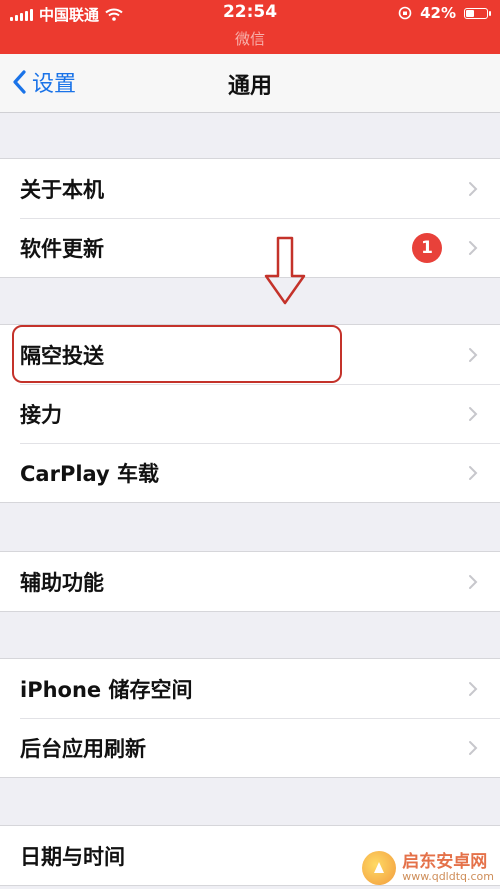 The height and width of the screenshot is (889, 500). I want to click on watermark: 启东安卓网 www.qdldtq.com, so click(428, 868).